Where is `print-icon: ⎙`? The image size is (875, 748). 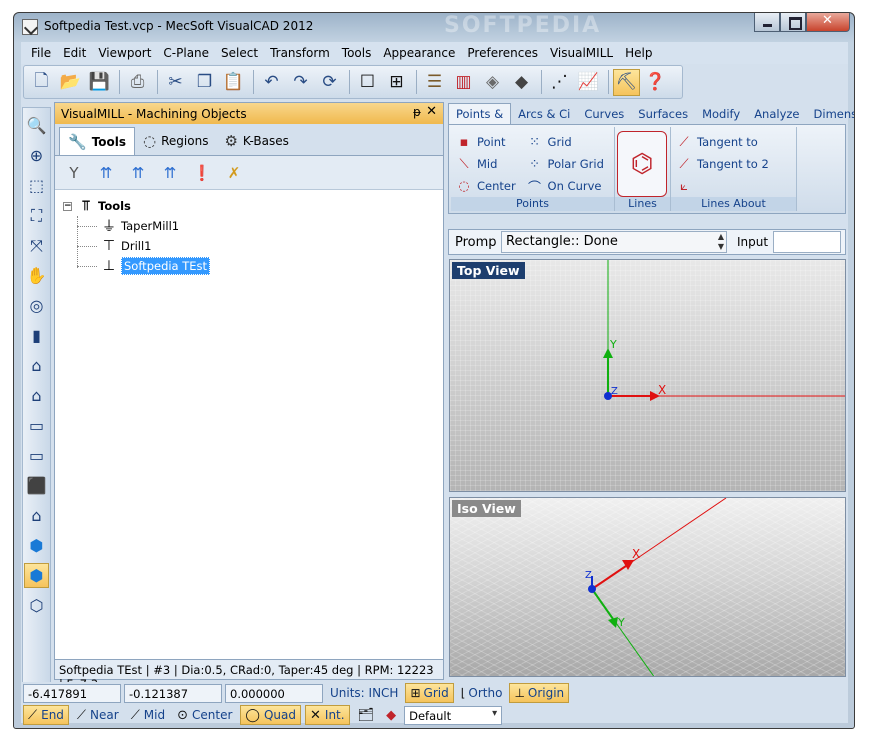 print-icon: ⎙ is located at coordinates (137, 82).